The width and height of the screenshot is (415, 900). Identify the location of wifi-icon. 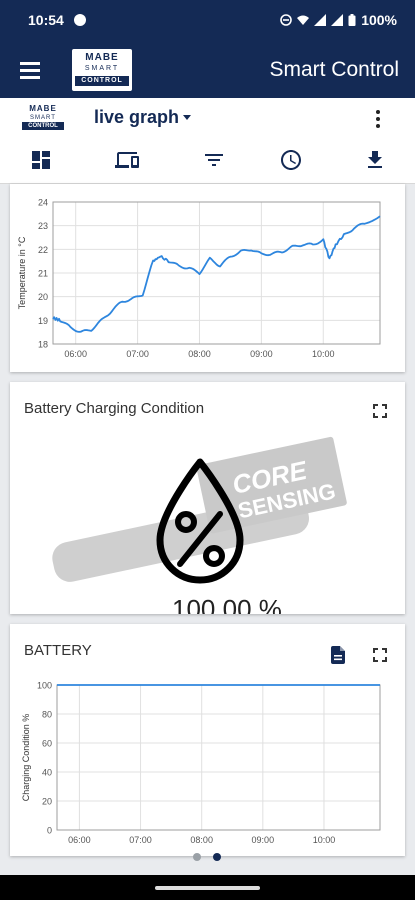
(303, 20).